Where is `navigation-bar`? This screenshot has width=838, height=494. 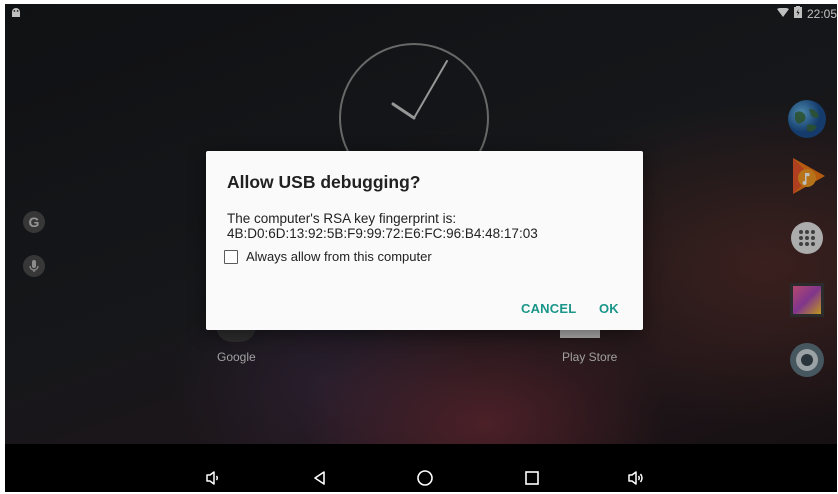 navigation-bar is located at coordinates (421, 468).